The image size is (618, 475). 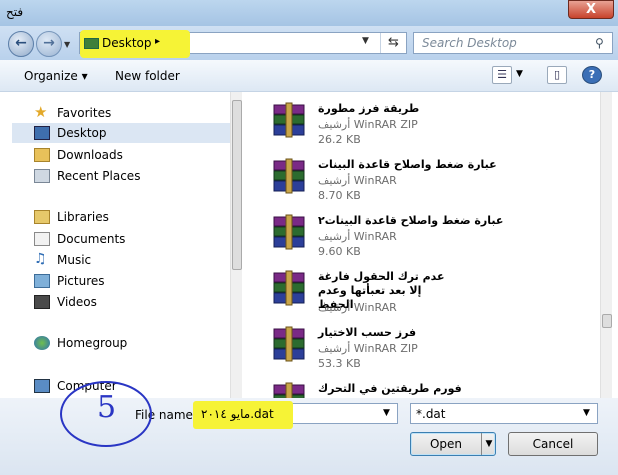 I want to click on file-size: 53.3 KB, so click(x=339, y=363).